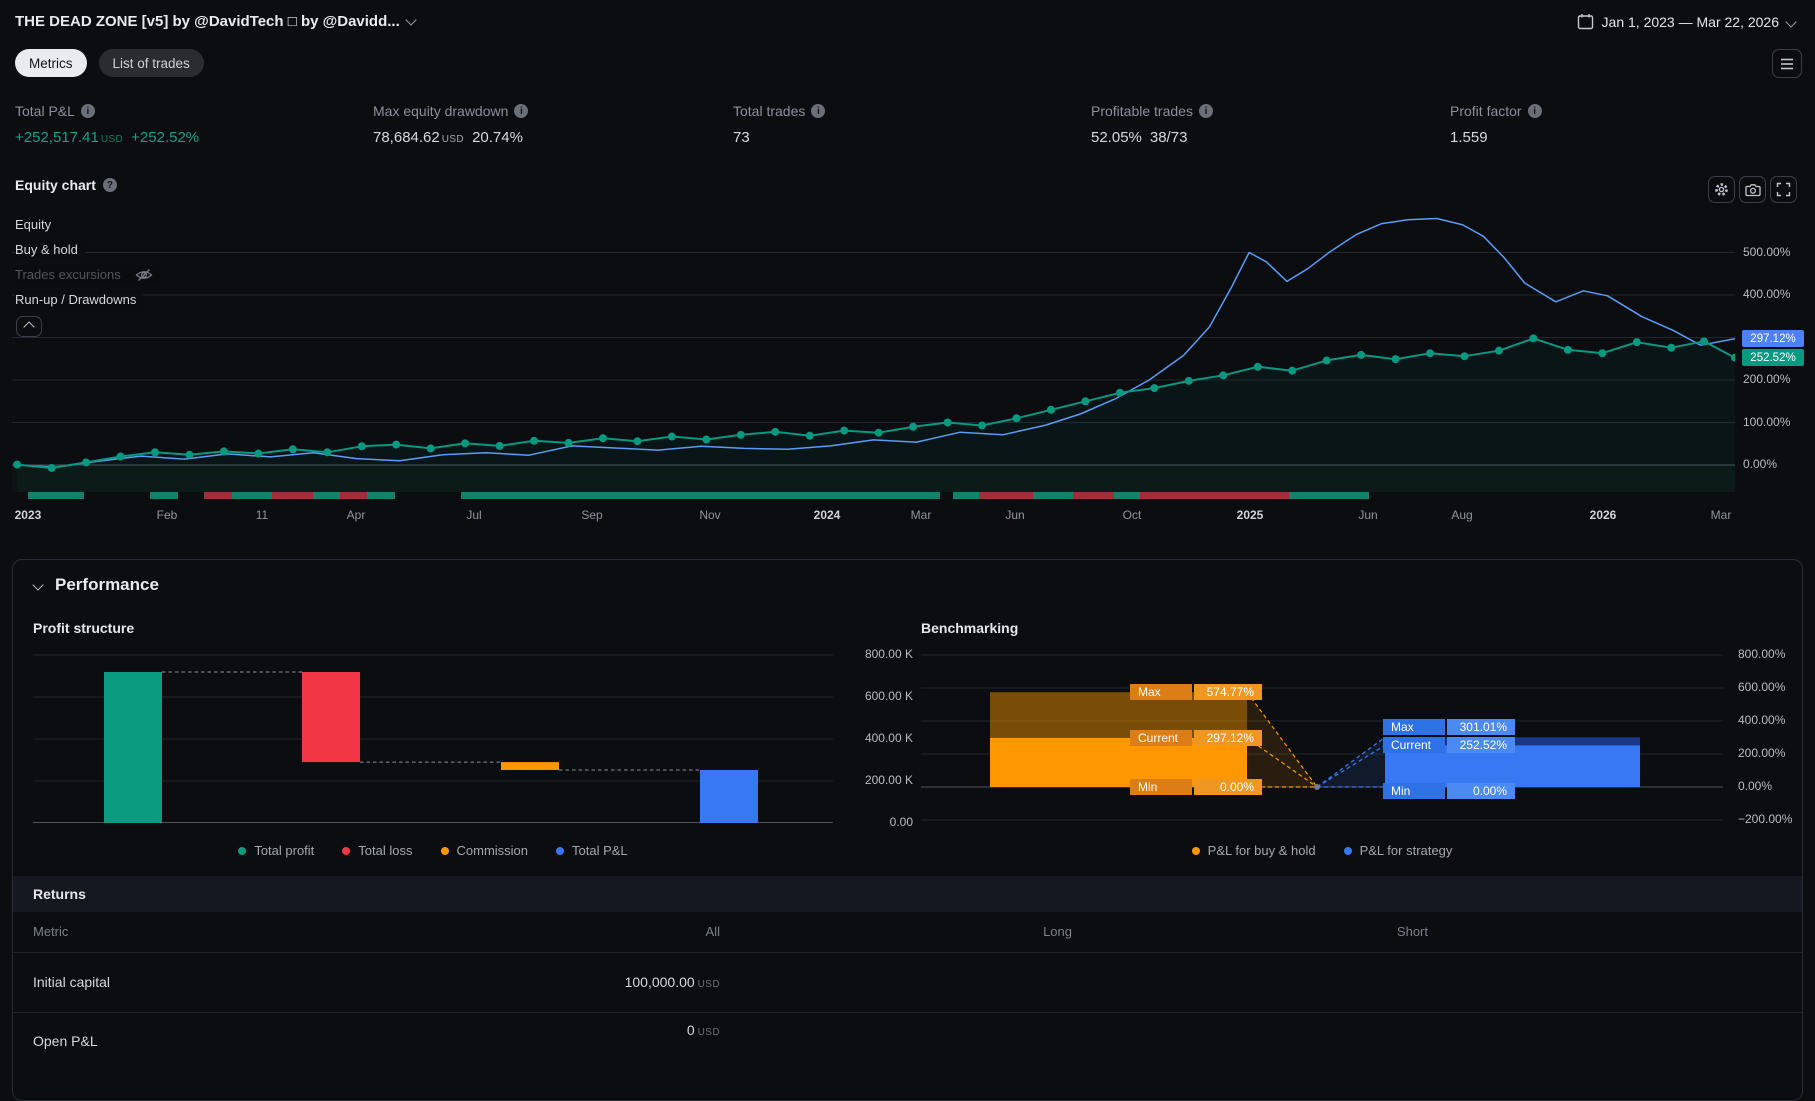 This screenshot has height=1101, width=1815. What do you see at coordinates (151, 63) in the screenshot?
I see `tab-list-of-trades: List of trades` at bounding box center [151, 63].